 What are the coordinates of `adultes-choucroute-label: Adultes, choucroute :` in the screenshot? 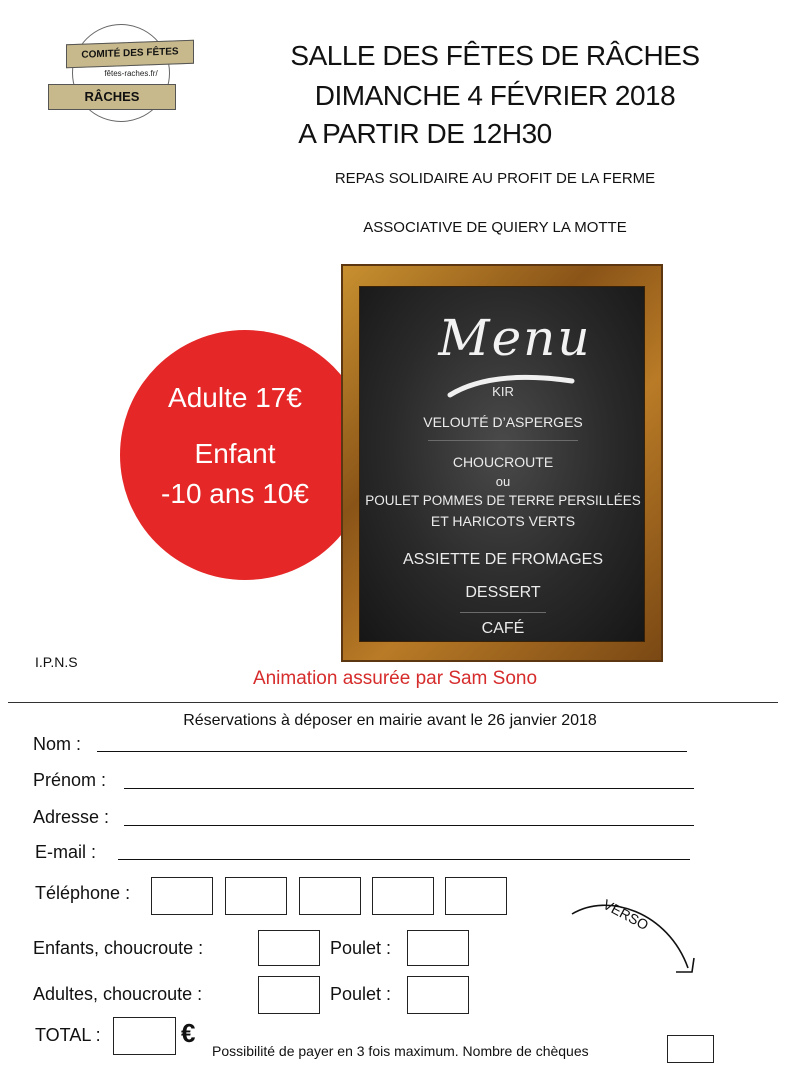 It's located at (118, 994).